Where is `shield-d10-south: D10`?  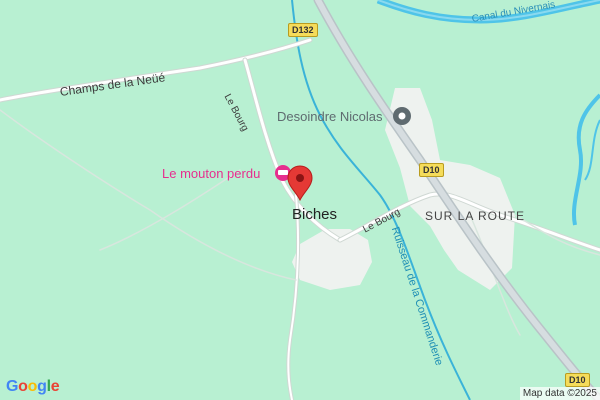 shield-d10-south: D10 is located at coordinates (577, 380).